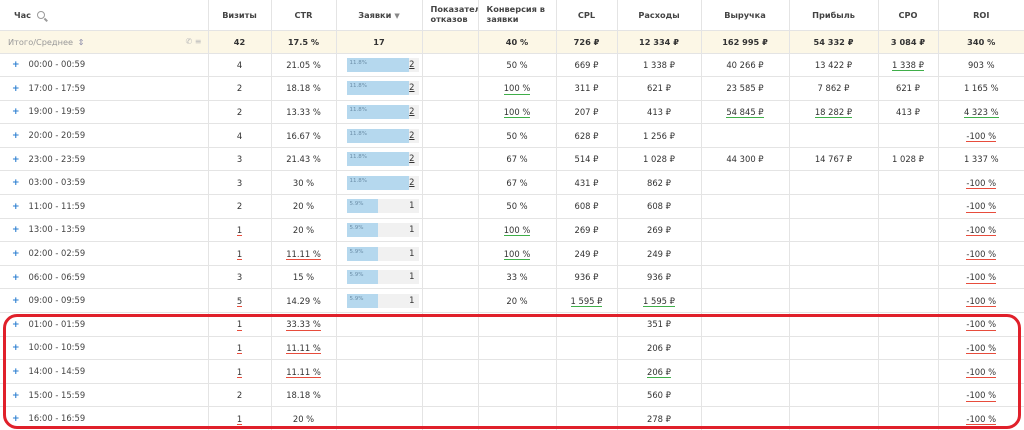  I want to click on hour-cell: +15:00 - 15:59, so click(104, 395).